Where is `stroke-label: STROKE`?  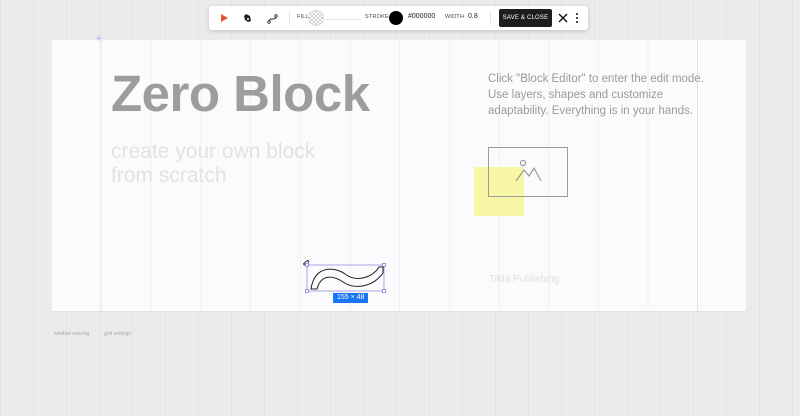 stroke-label: STROKE is located at coordinates (377, 17).